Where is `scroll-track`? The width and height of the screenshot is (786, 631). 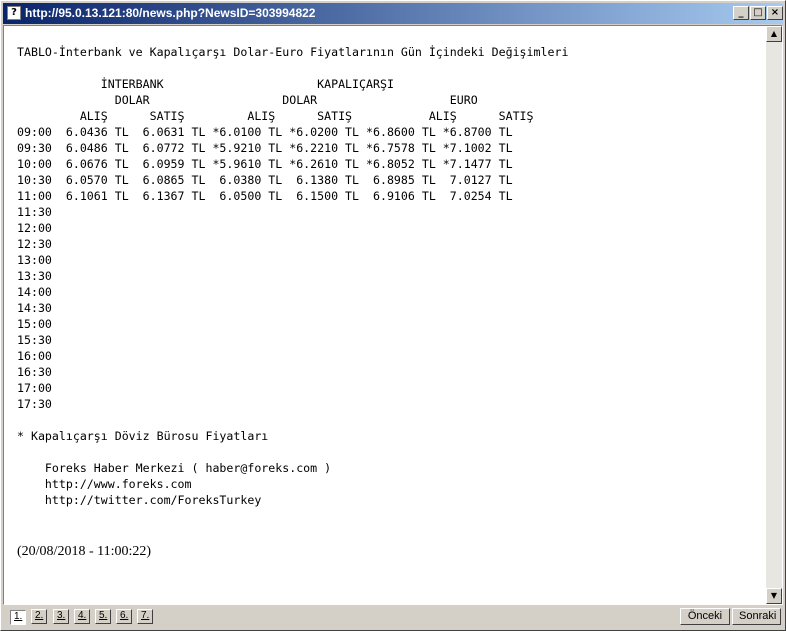
scroll-track is located at coordinates (774, 315).